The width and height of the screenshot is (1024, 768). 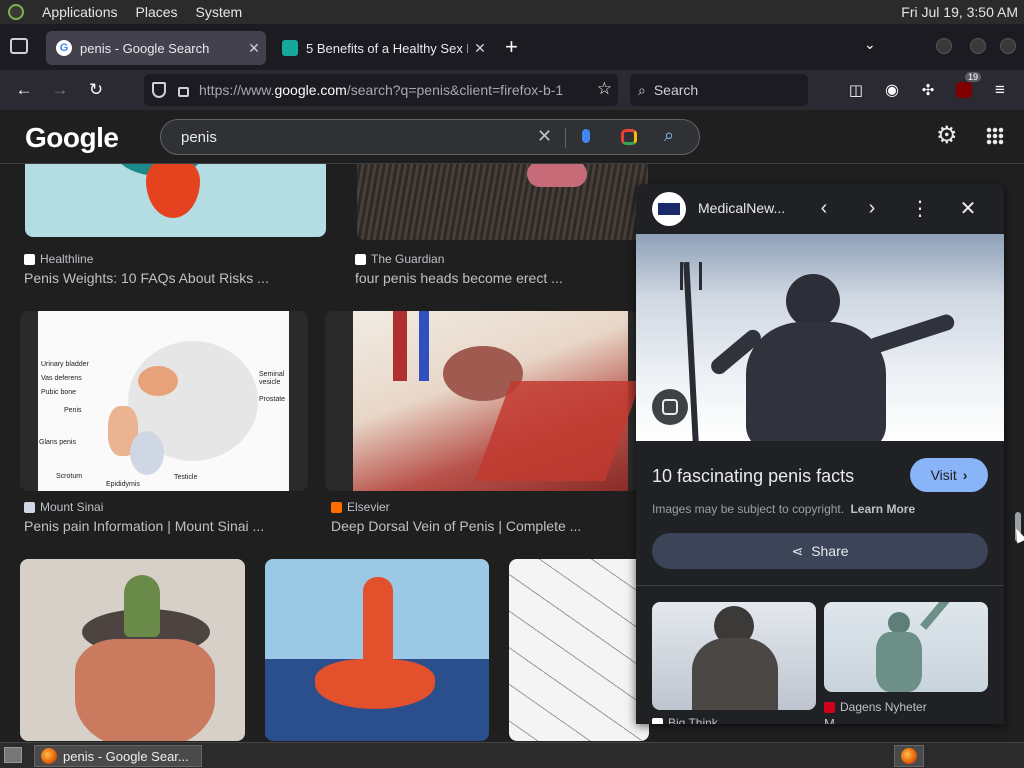 I want to click on minimize-window-icon, so click(x=944, y=46).